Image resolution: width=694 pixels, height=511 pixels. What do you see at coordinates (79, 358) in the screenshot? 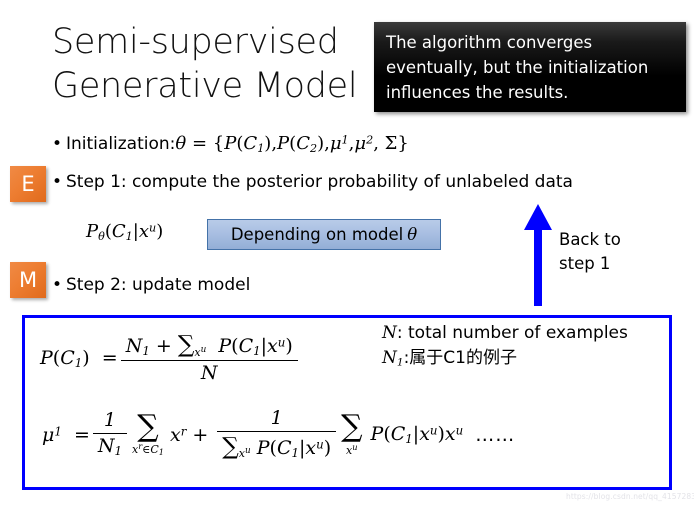
I see `formula-prior-lhs: P(C1) =` at bounding box center [79, 358].